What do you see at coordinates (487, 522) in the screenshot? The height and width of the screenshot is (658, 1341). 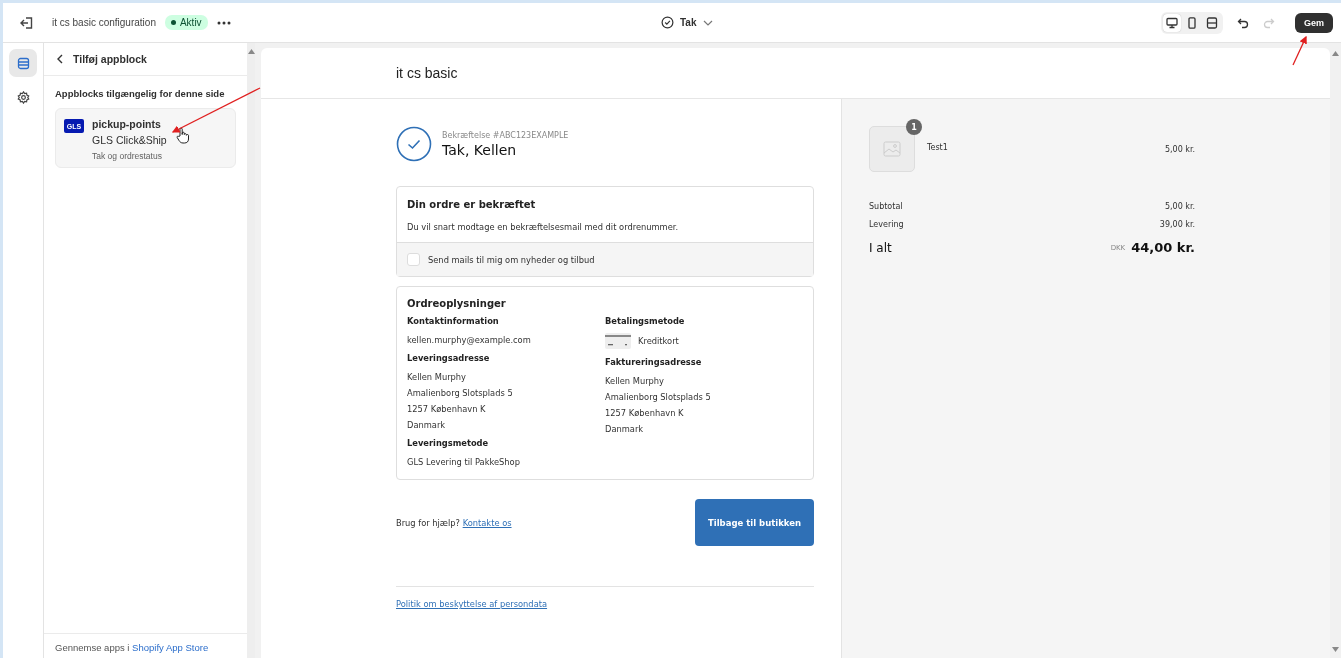 I see `contact-link: Kontakte os` at bounding box center [487, 522].